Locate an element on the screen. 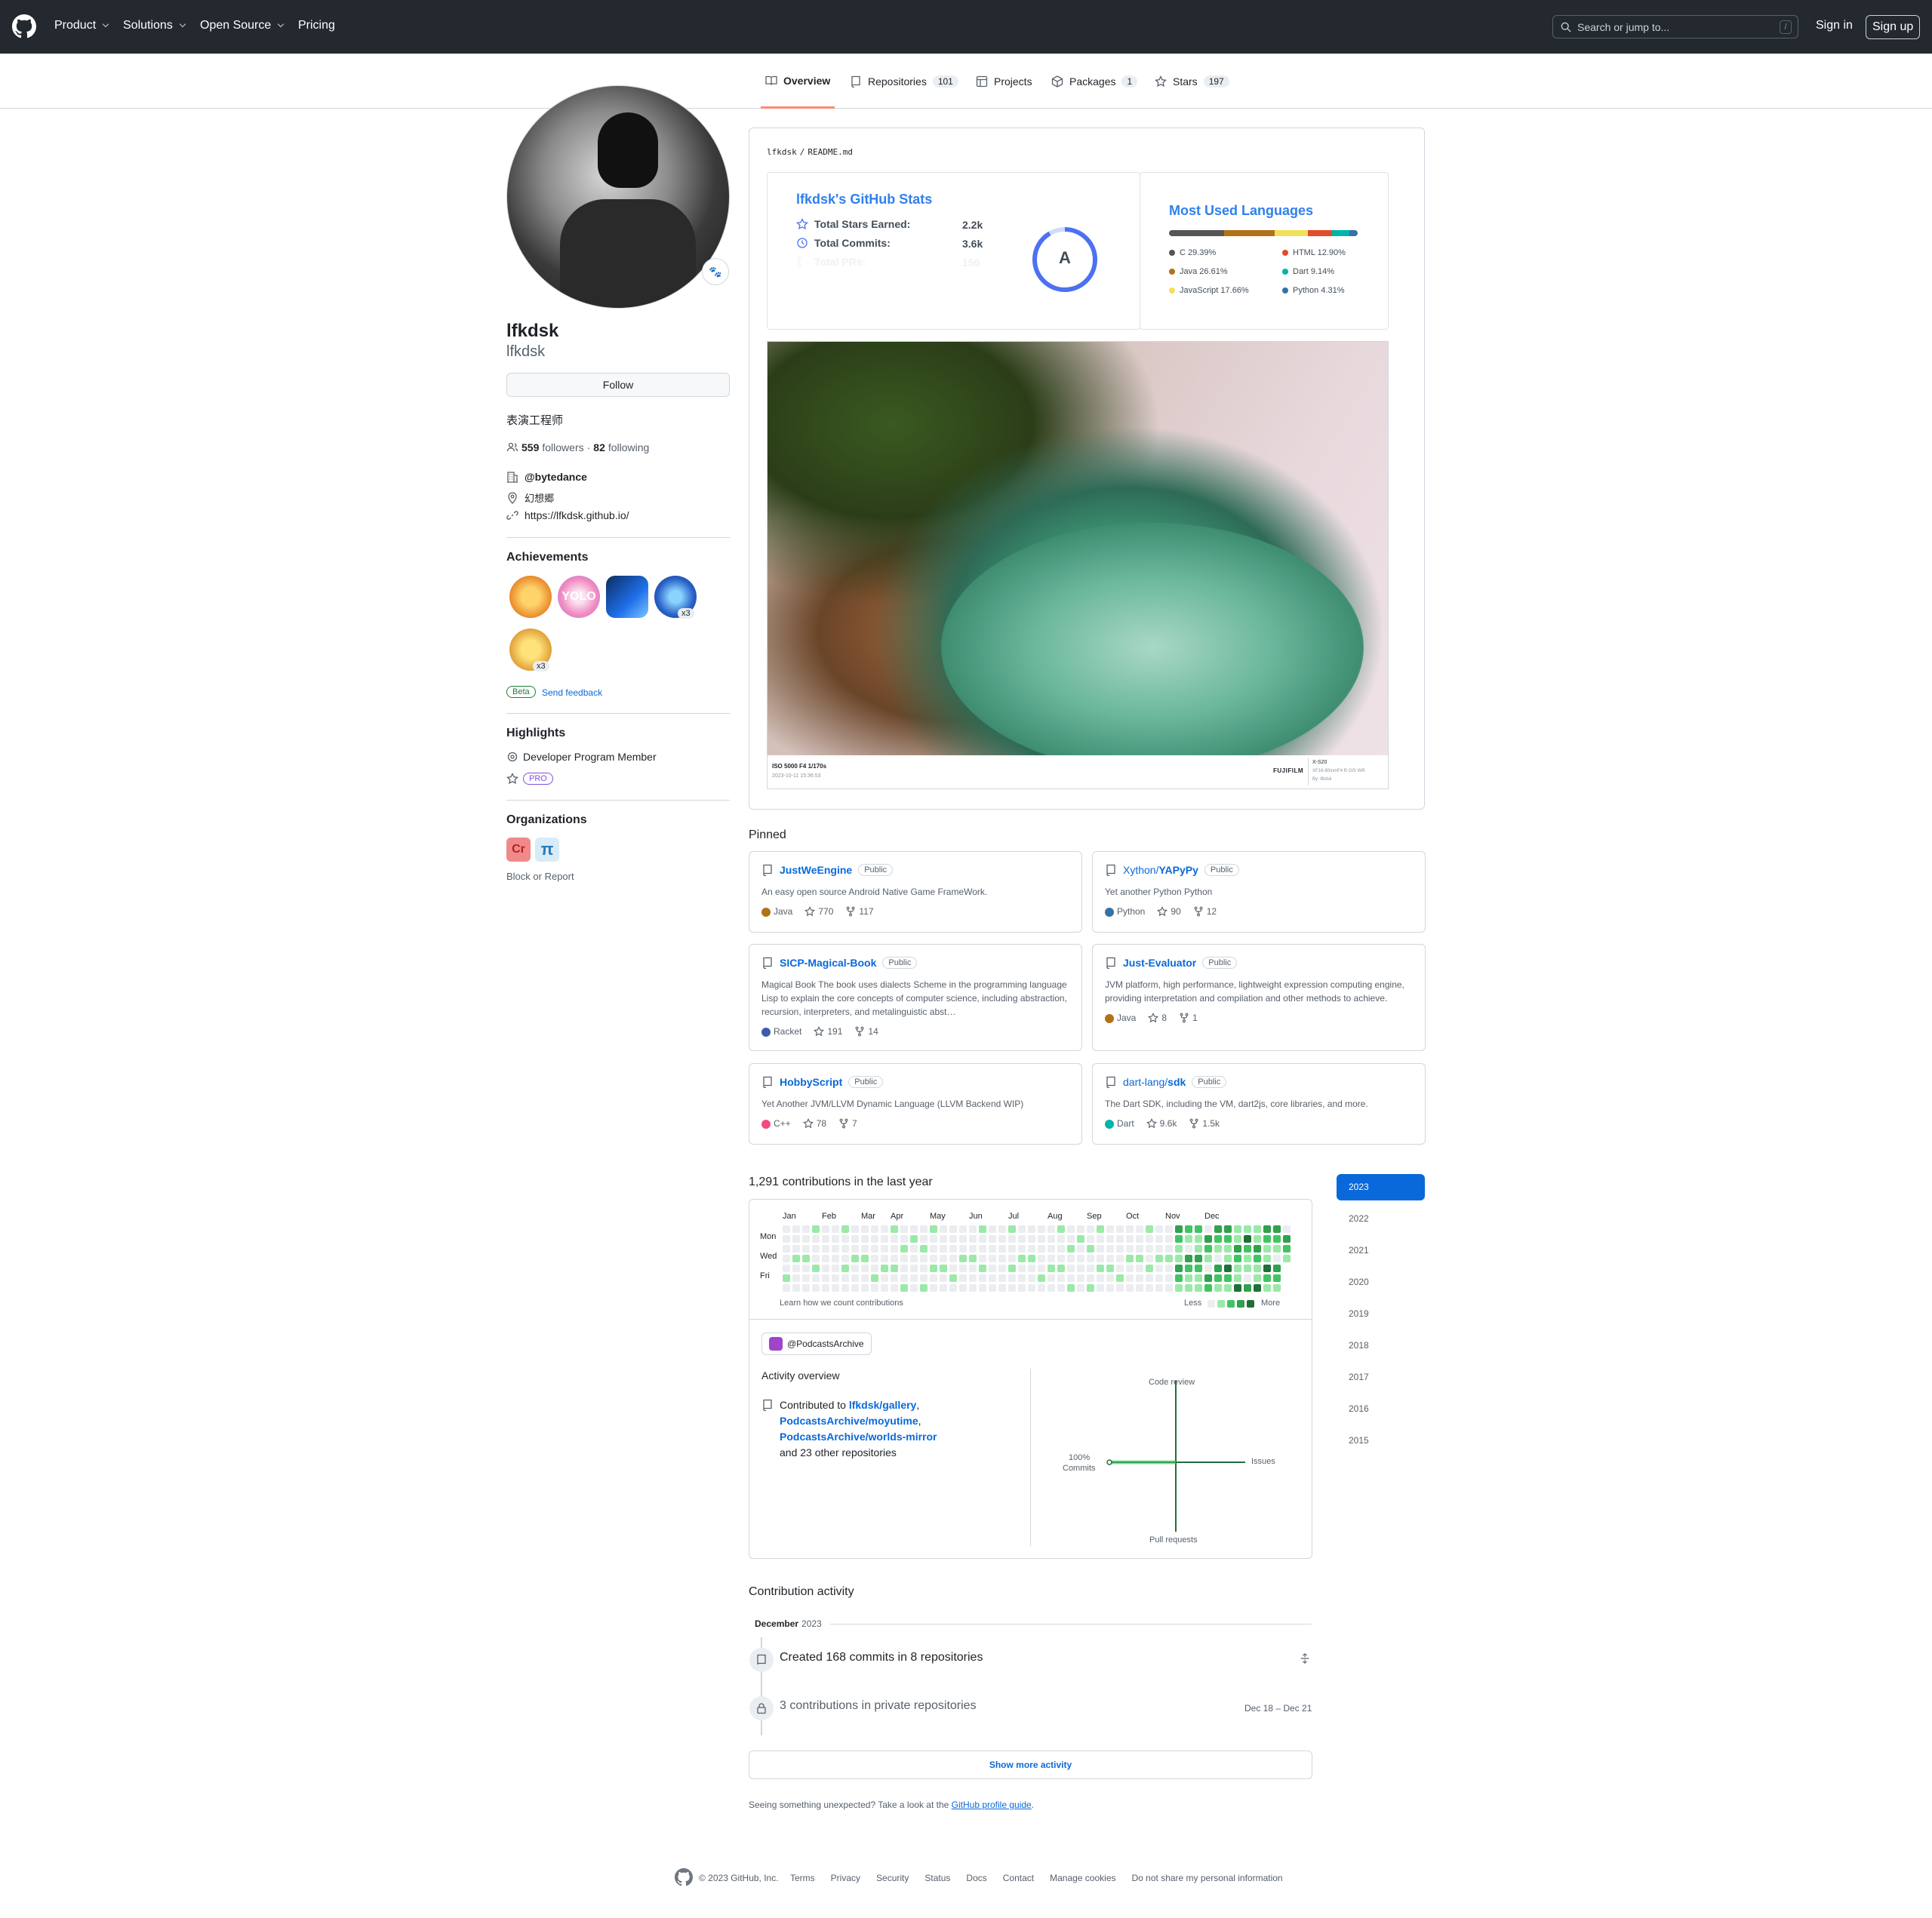 Image resolution: width=1932 pixels, height=1918 pixels. year-link-2022: 2022 is located at coordinates (1381, 1219).